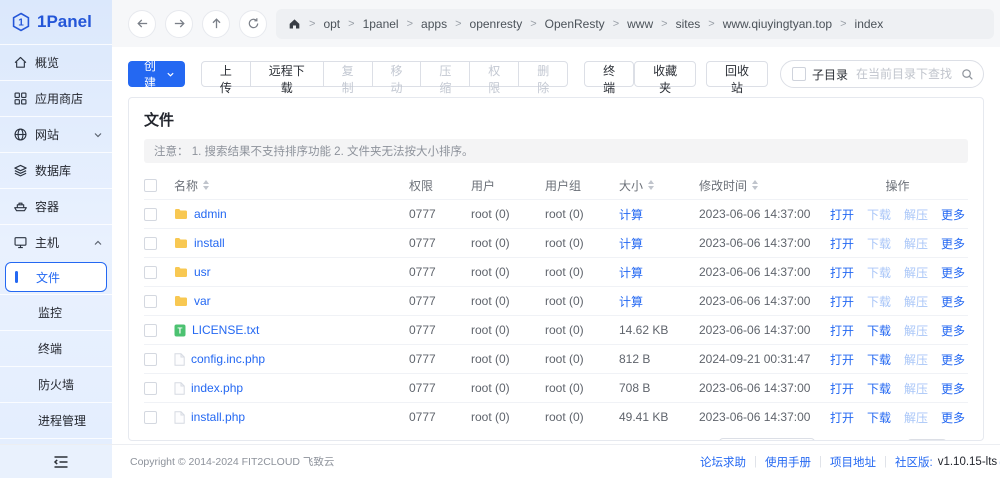 Image resolution: width=1000 pixels, height=478 pixels. What do you see at coordinates (56, 98) in the screenshot?
I see `sidebar-item-app-store: 应用商店` at bounding box center [56, 98].